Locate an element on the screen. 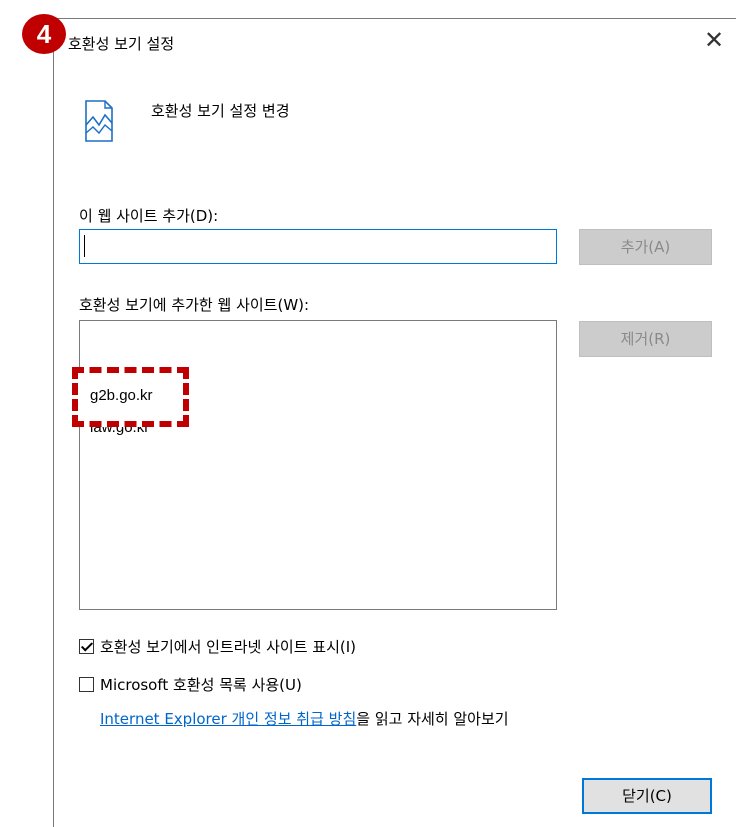 Image resolution: width=736 pixels, height=827 pixels. step-badge: 4 is located at coordinates (44, 34).